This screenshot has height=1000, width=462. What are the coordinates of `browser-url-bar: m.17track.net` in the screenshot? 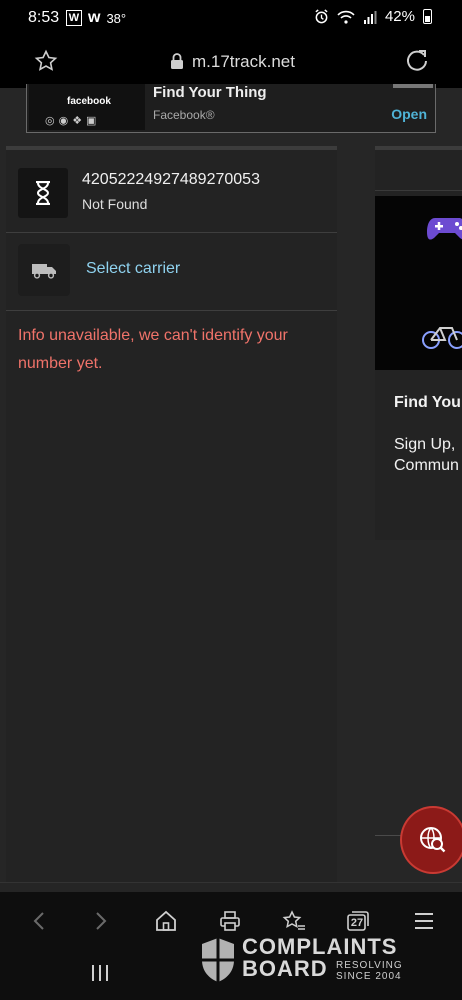 It's located at (231, 62).